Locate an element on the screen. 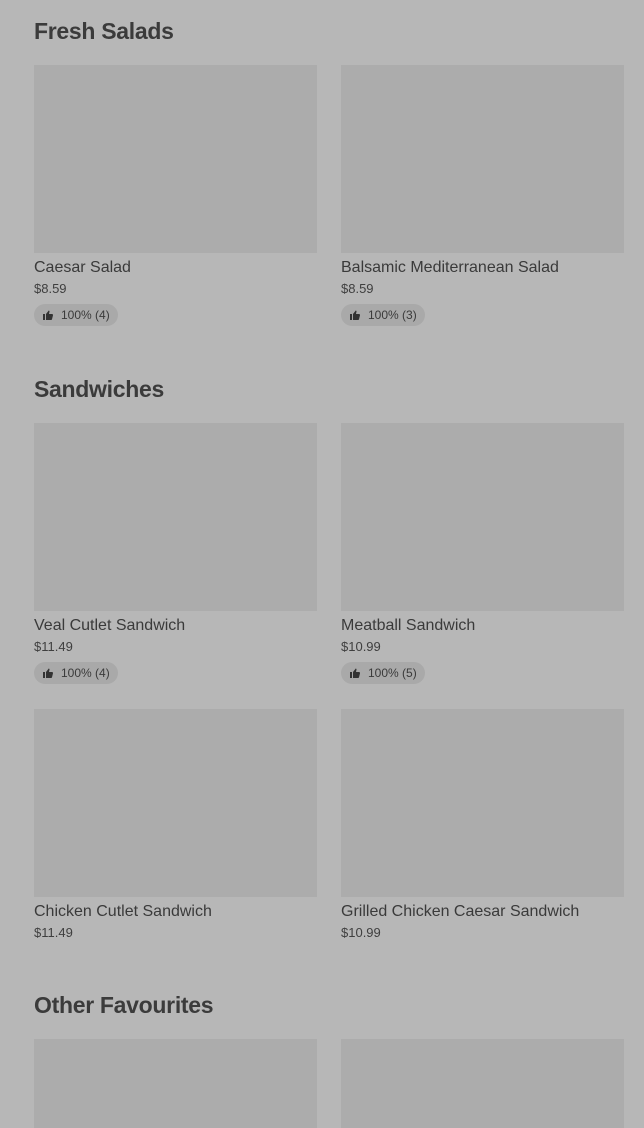  menu-item-card: Grilled Chicken Caesar Sandwich $10.99 is located at coordinates (482, 825).